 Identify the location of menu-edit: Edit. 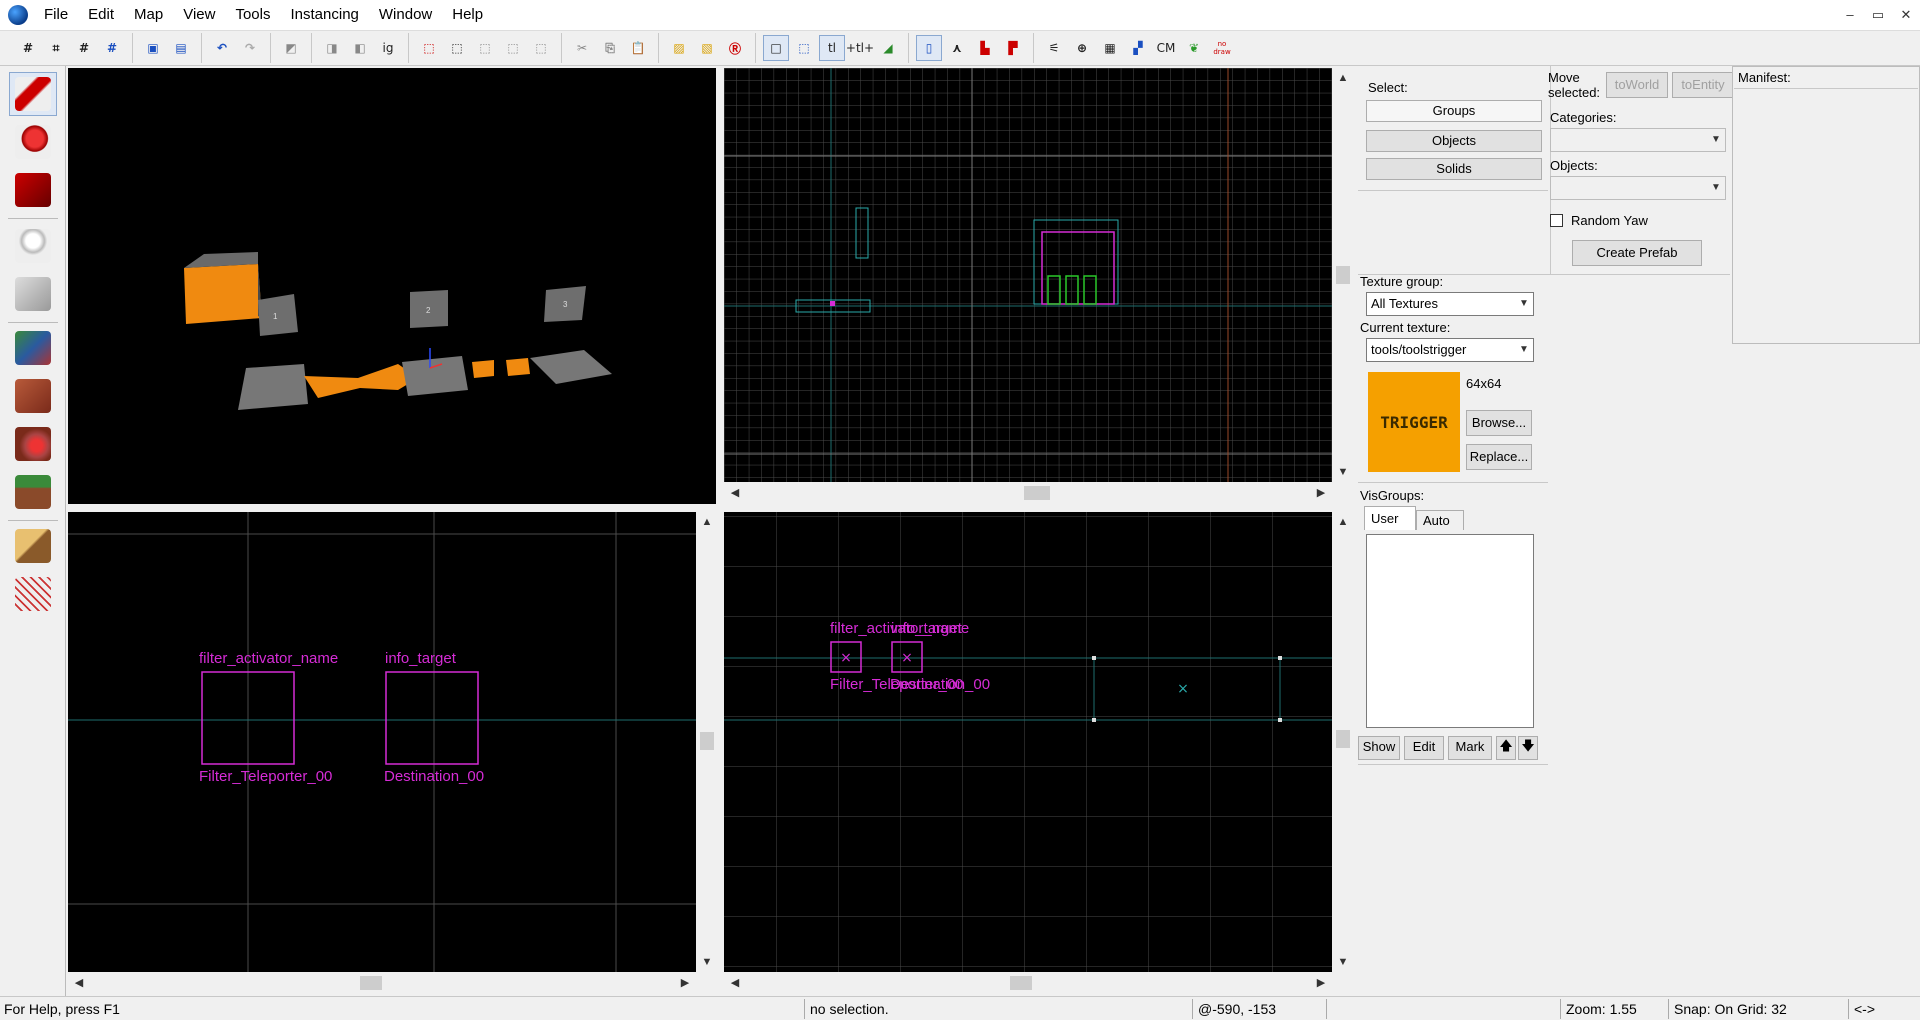
(101, 15).